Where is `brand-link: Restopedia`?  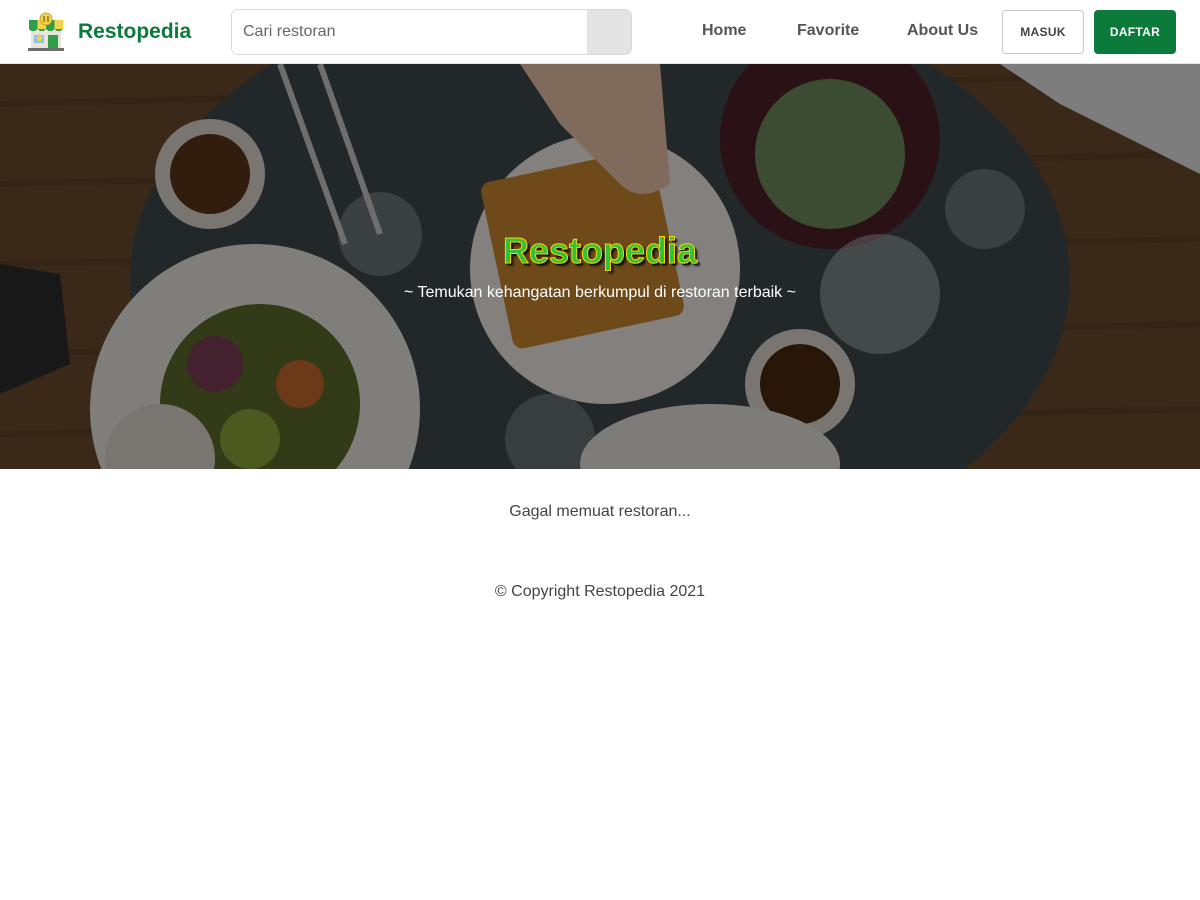
brand-link: Restopedia is located at coordinates (108, 32).